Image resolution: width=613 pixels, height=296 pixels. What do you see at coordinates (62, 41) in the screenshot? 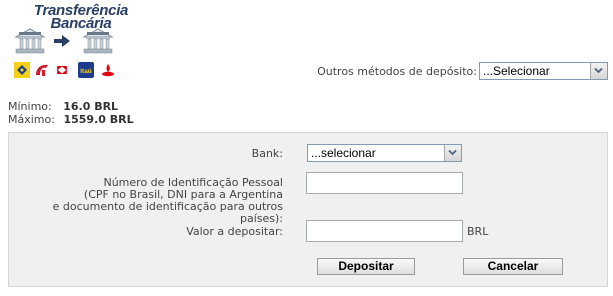
I see `arrow-right-icon` at bounding box center [62, 41].